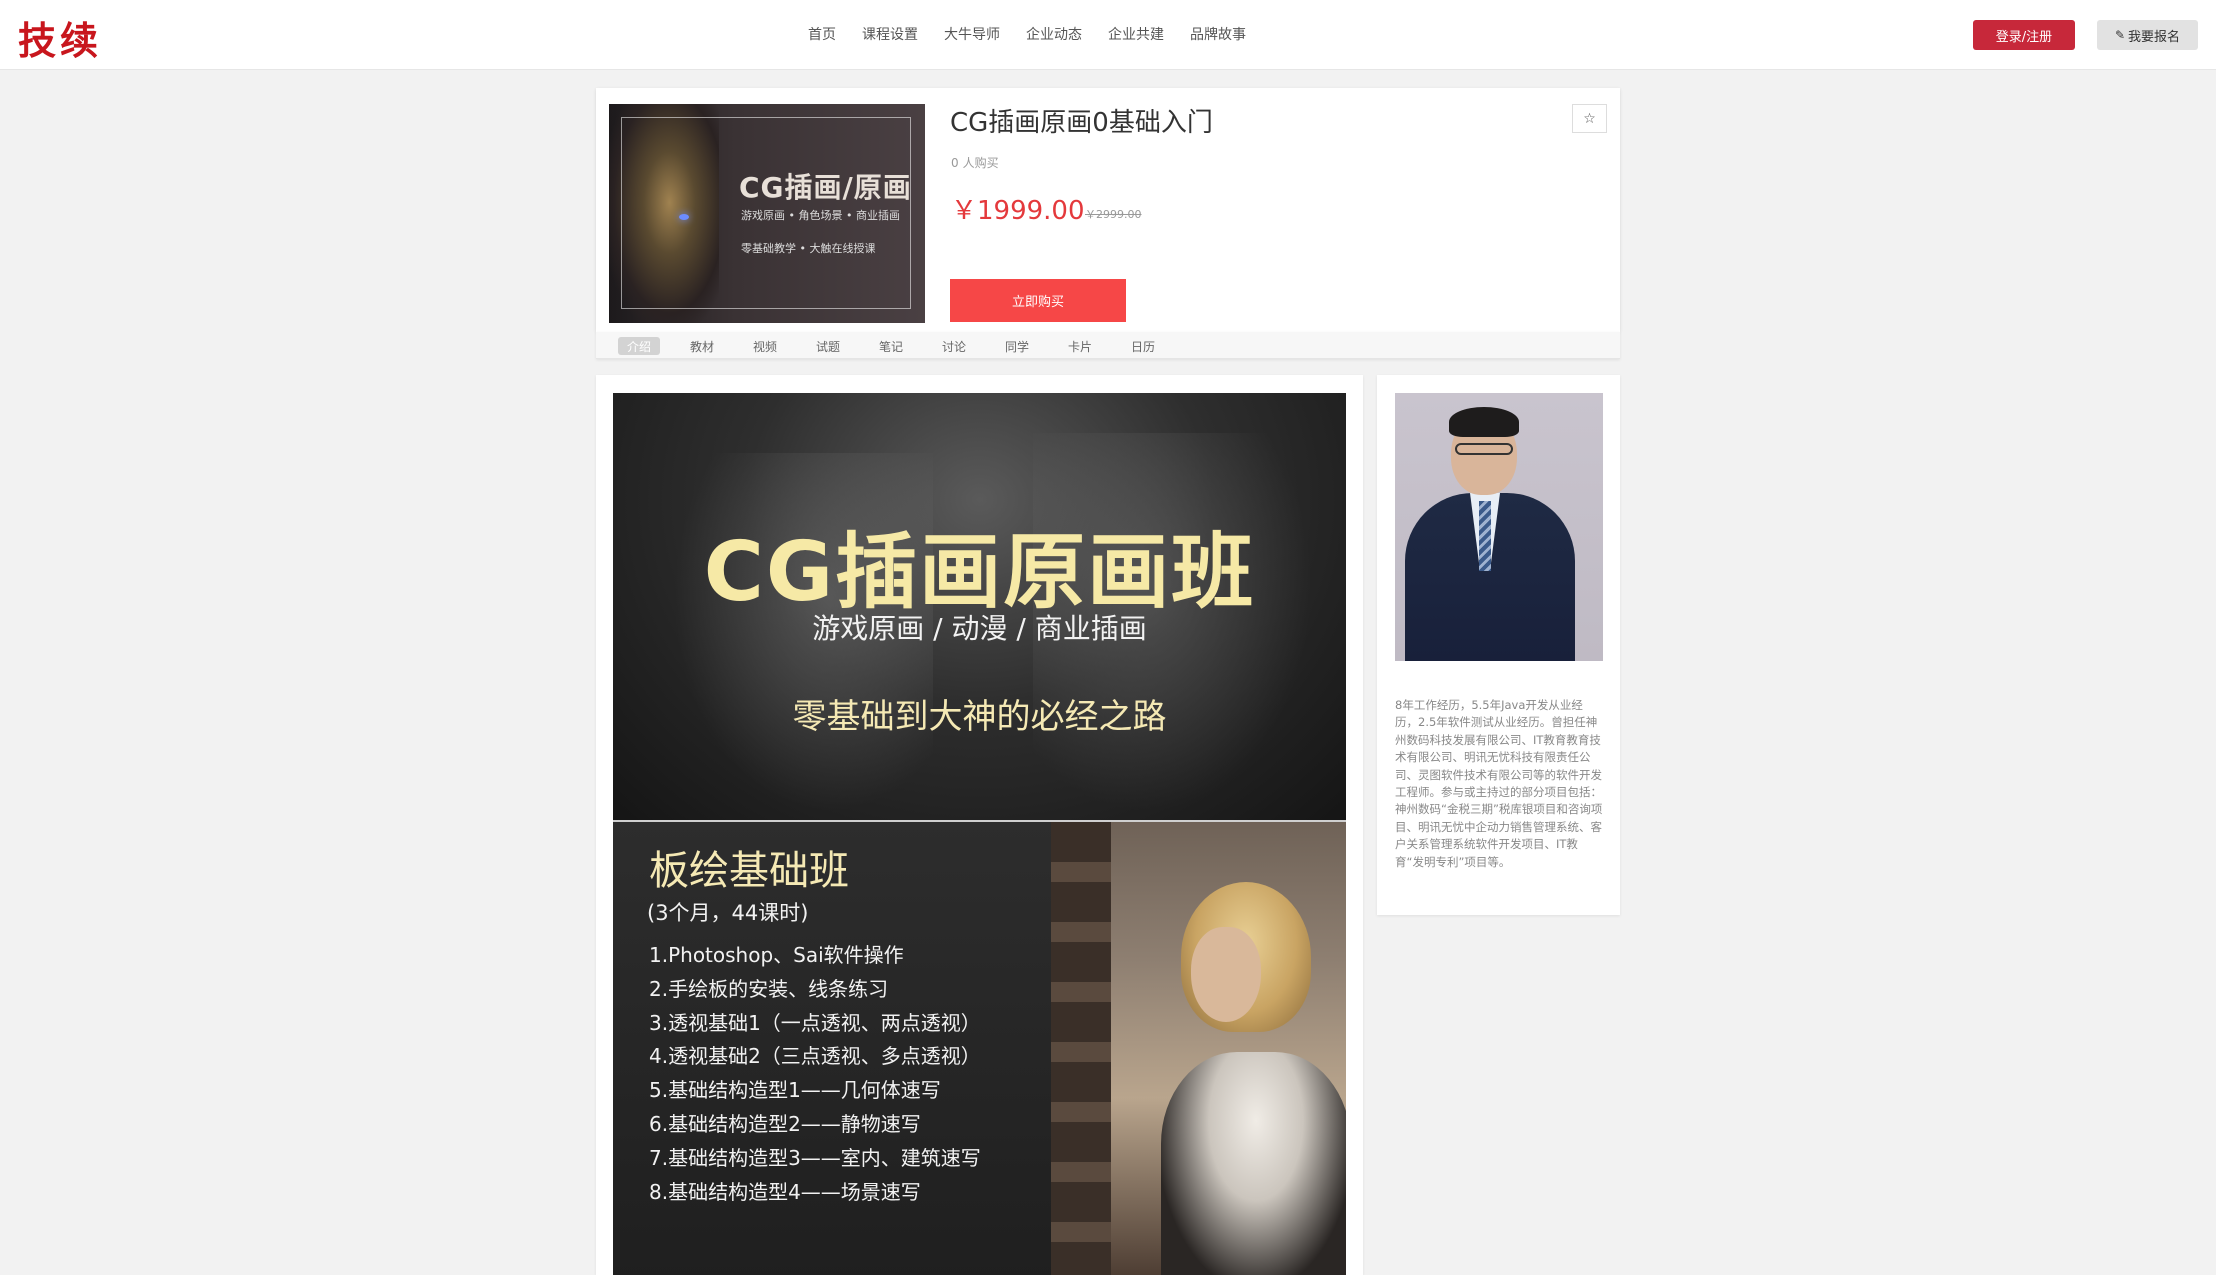 The width and height of the screenshot is (2216, 1275). I want to click on enroll-button-label: 我要报名, so click(2154, 37).